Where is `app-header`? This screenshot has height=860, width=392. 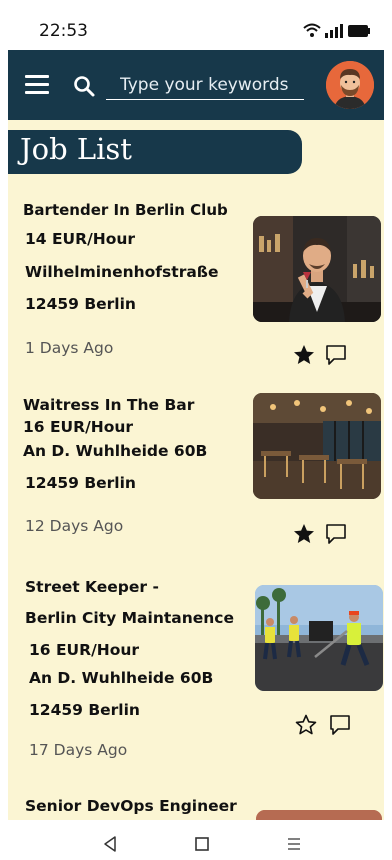 app-header is located at coordinates (196, 85).